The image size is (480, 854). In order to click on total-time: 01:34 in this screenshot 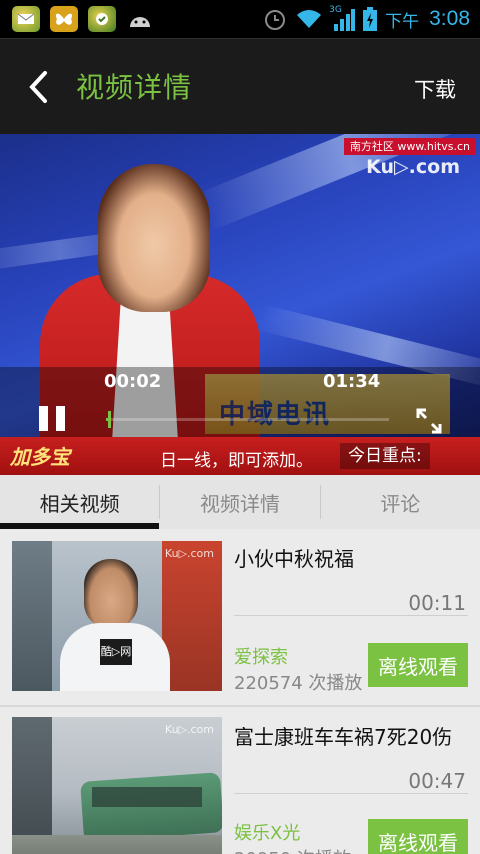, I will do `click(352, 381)`.